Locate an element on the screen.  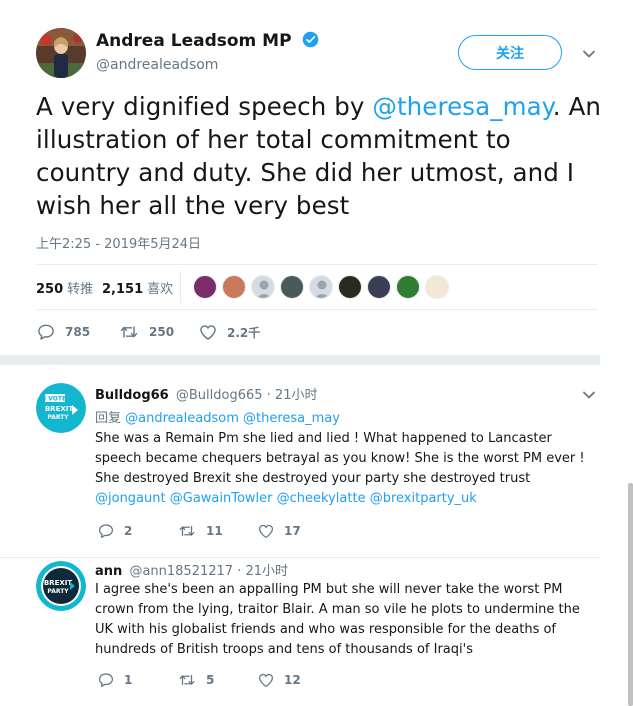
retweets-stat-label: 转推 is located at coordinates (80, 289).